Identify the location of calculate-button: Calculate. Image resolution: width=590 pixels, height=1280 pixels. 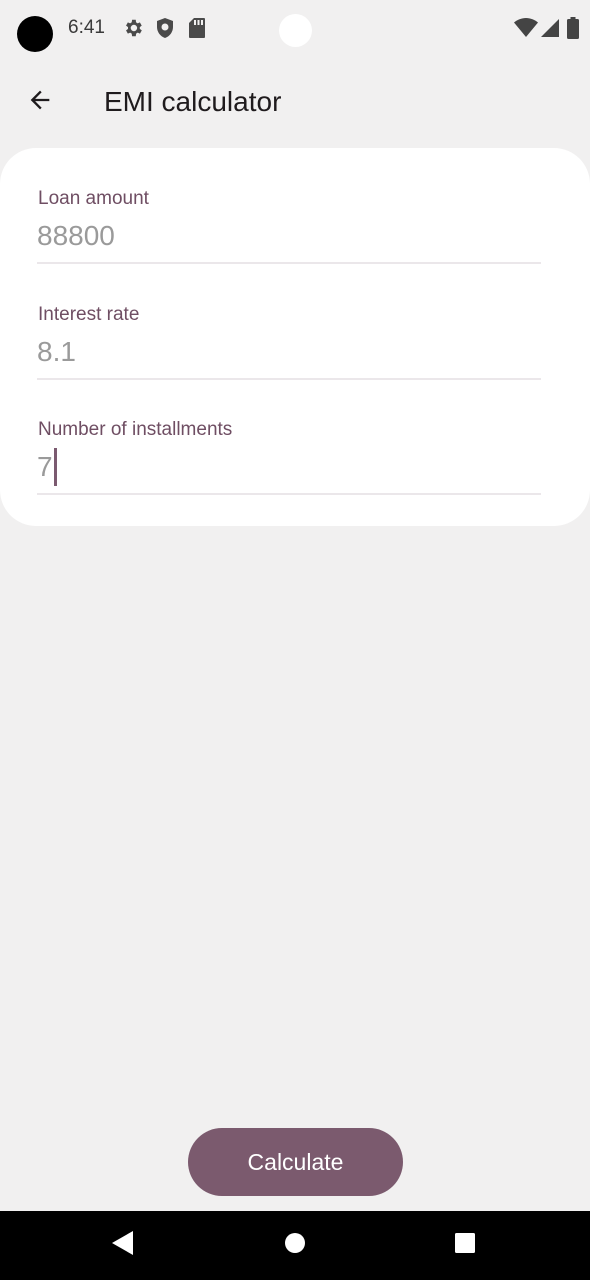
(295, 1162).